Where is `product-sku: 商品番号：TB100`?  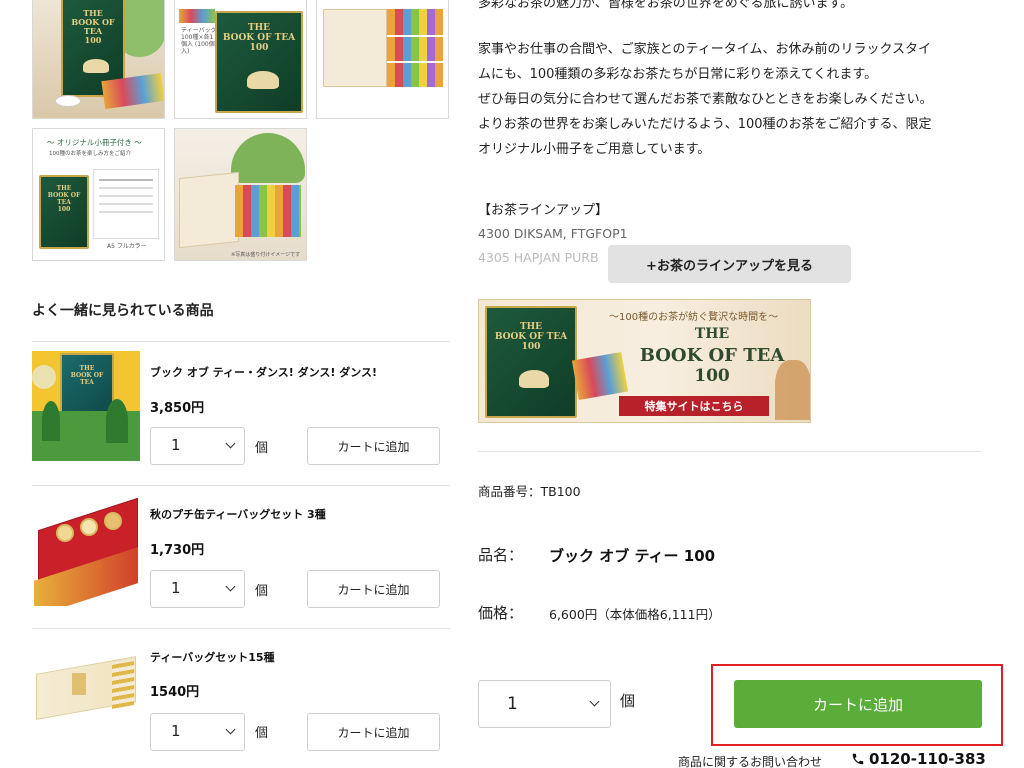
product-sku: 商品番号：TB100 is located at coordinates (529, 491).